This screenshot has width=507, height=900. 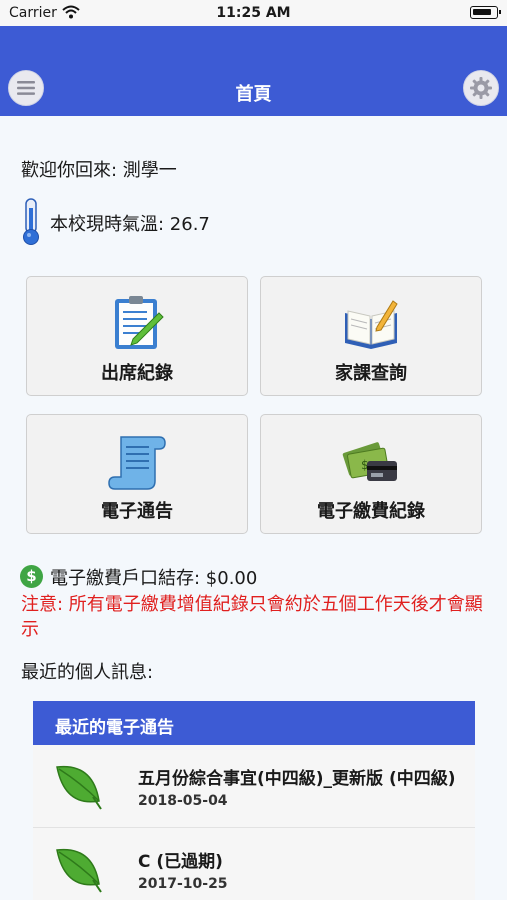 I want to click on status-bar: Carrier 11:25 AM, so click(x=253, y=13).